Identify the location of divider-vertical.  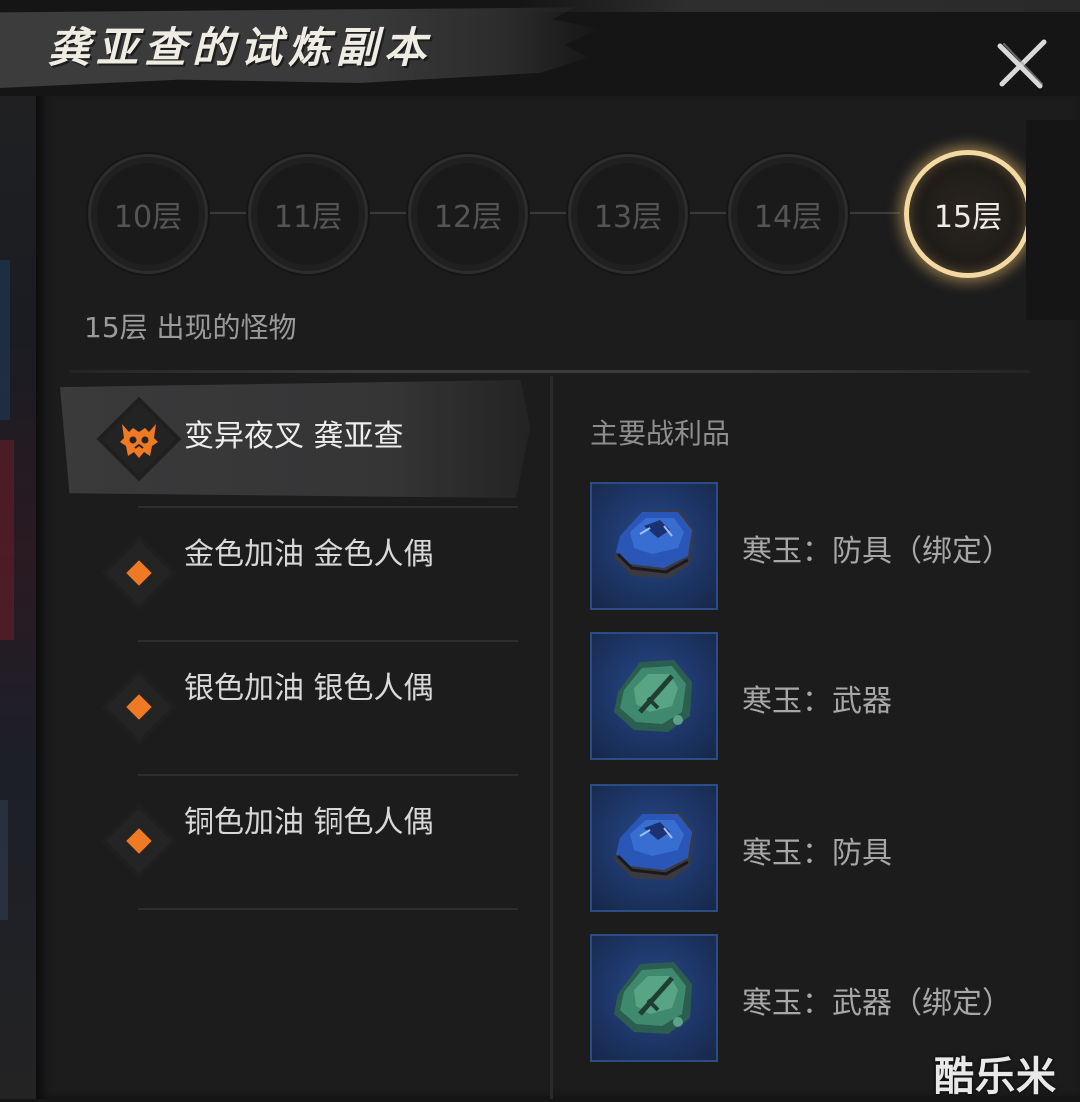
(551, 737).